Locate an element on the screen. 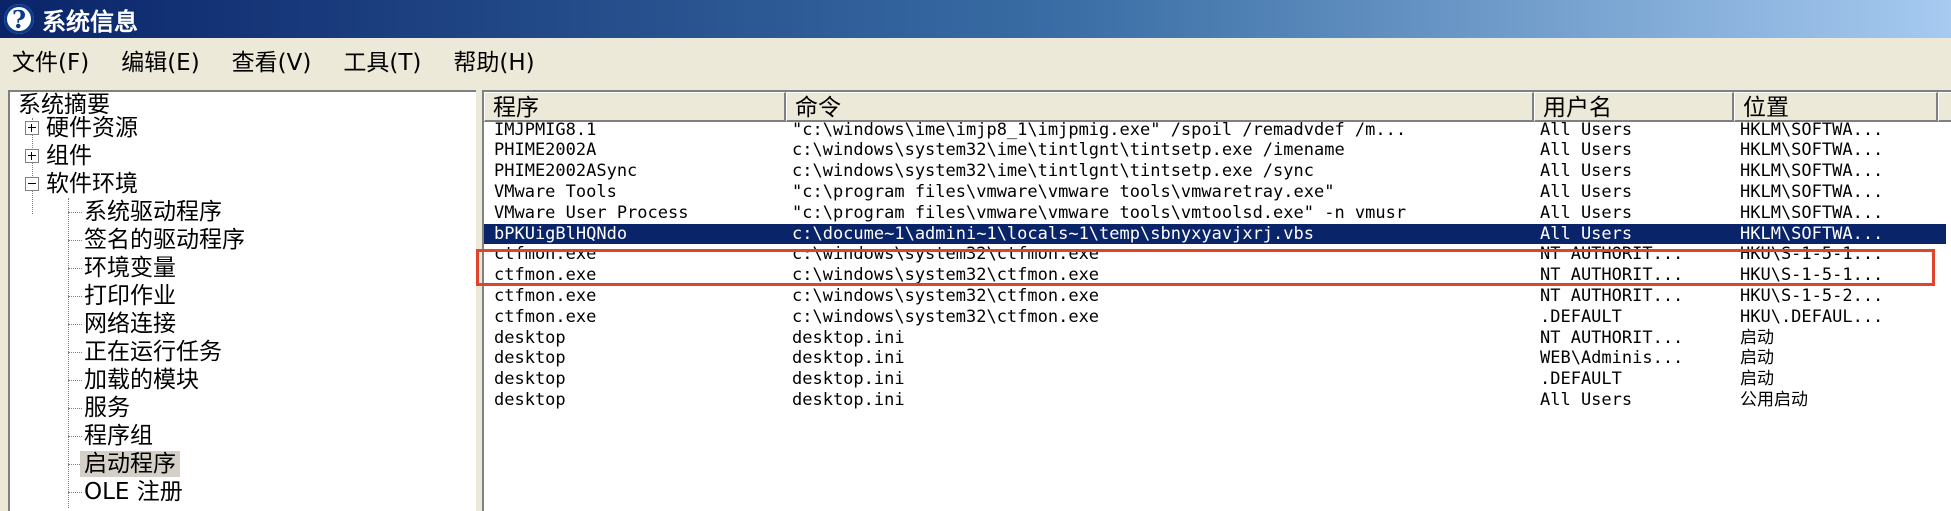  tree-item-components: 组件 is located at coordinates (60, 156).